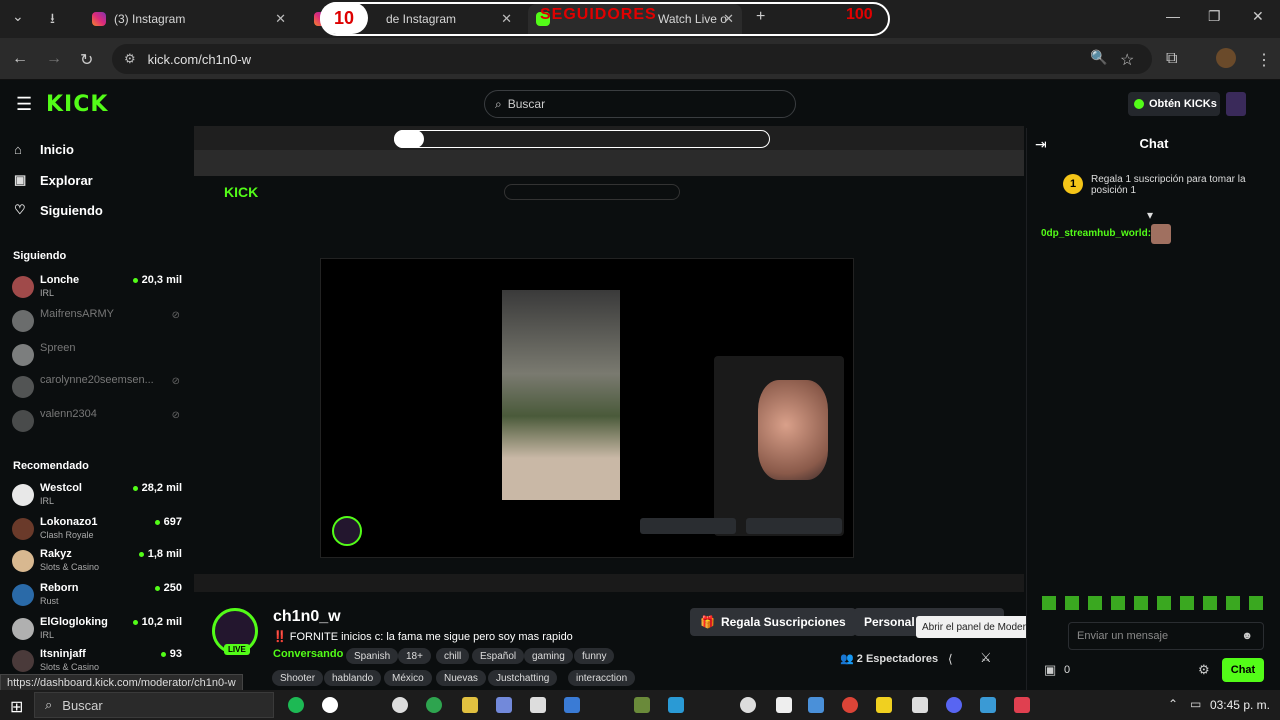 This screenshot has height=720, width=1280. What do you see at coordinates (97, 356) in the screenshot?
I see `channel-item-spreen: Spreen` at bounding box center [97, 356].